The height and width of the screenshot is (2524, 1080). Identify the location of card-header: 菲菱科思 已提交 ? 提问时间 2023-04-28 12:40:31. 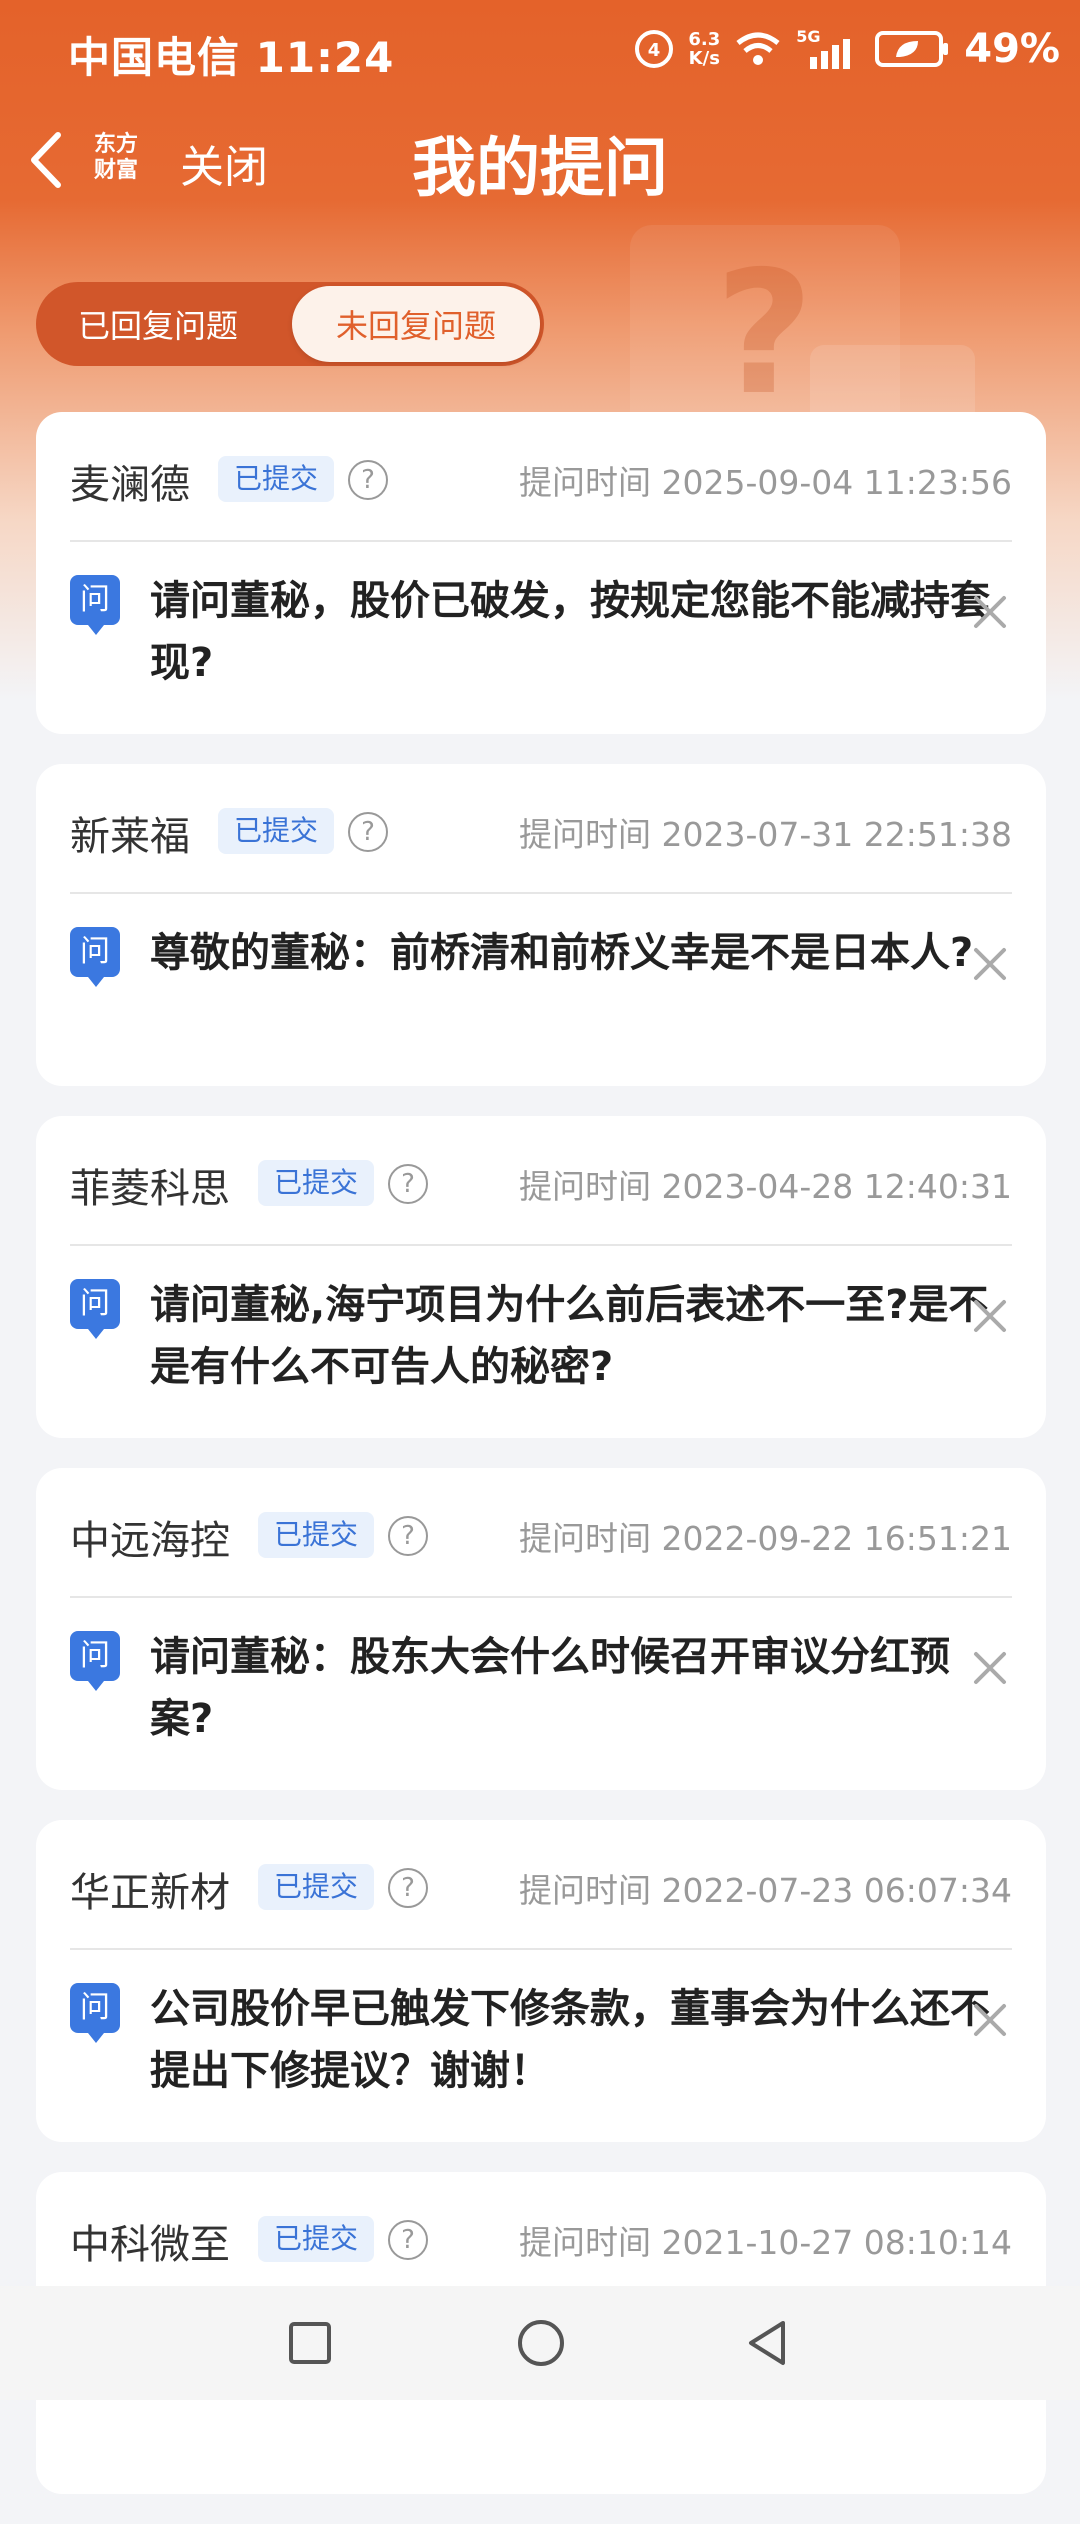
(541, 1186).